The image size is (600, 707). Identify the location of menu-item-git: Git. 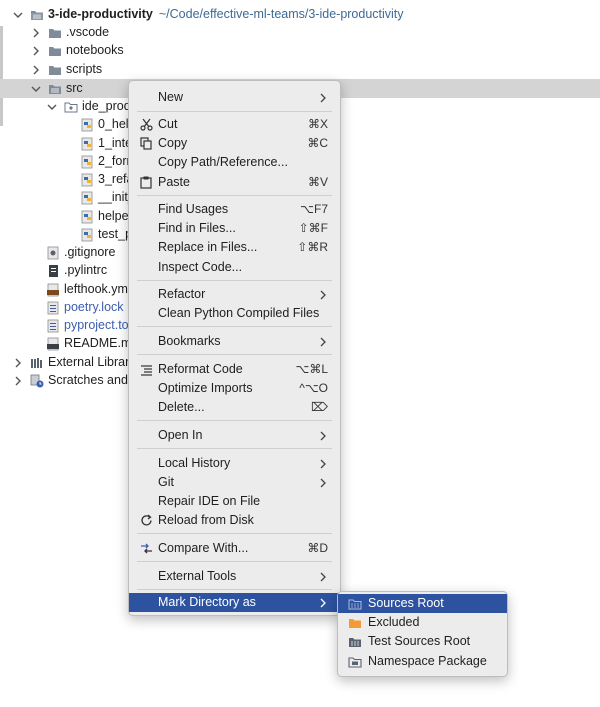
(234, 482).